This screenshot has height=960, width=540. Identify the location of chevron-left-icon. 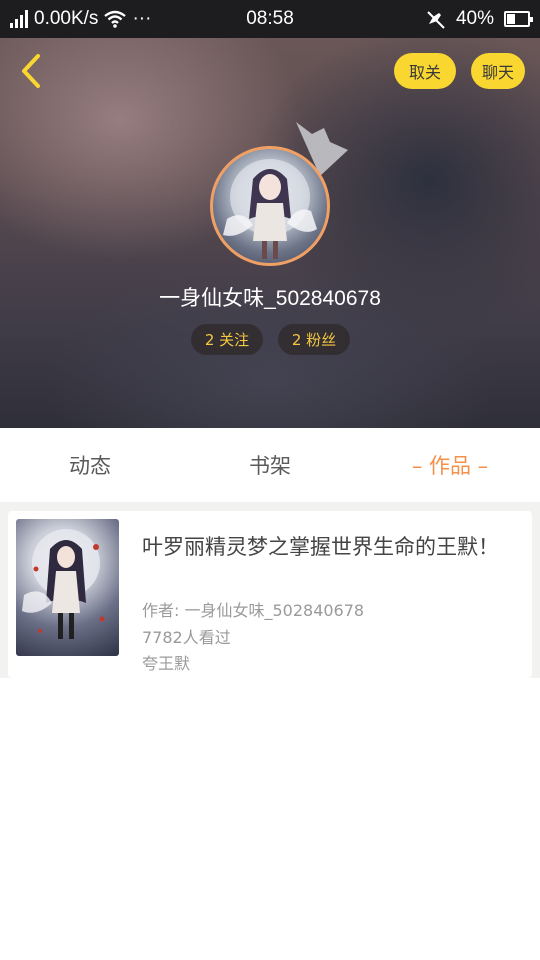
(31, 71).